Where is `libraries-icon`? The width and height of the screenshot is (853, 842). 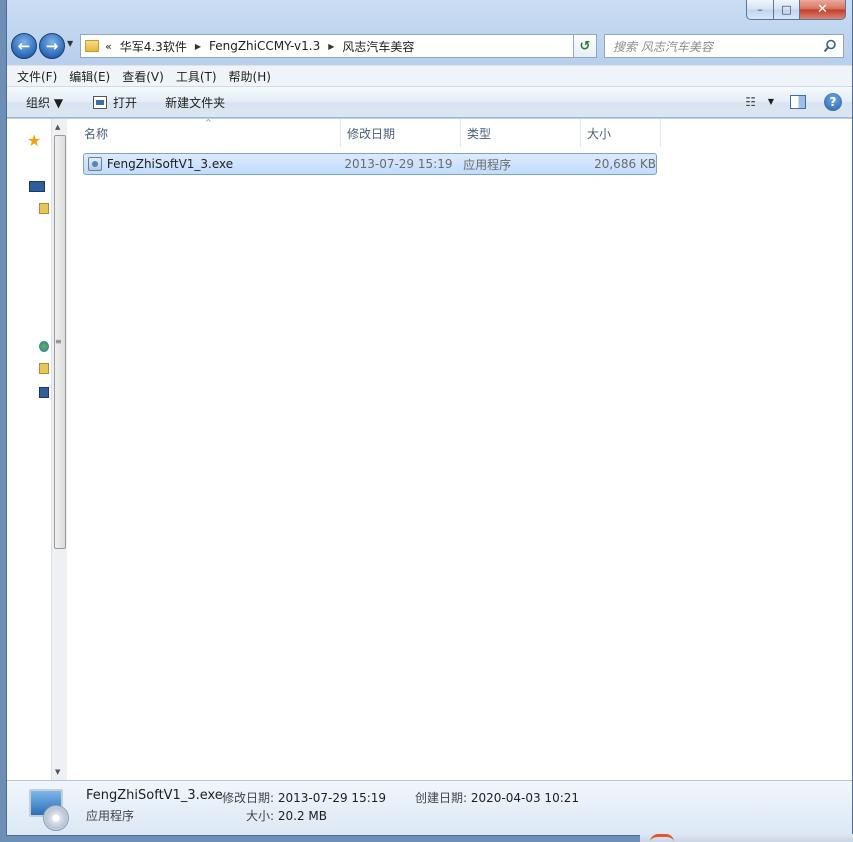
libraries-icon is located at coordinates (44, 208).